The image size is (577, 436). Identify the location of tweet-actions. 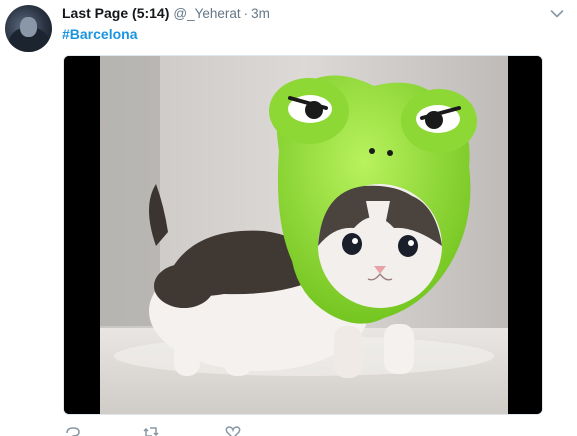
(163, 431).